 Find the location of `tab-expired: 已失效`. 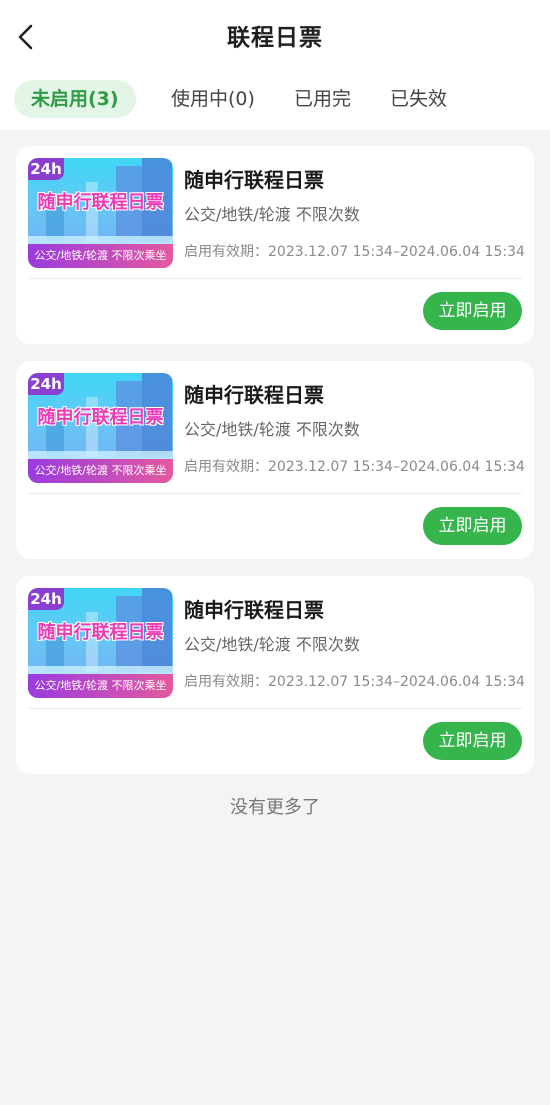

tab-expired: 已失效 is located at coordinates (418, 99).